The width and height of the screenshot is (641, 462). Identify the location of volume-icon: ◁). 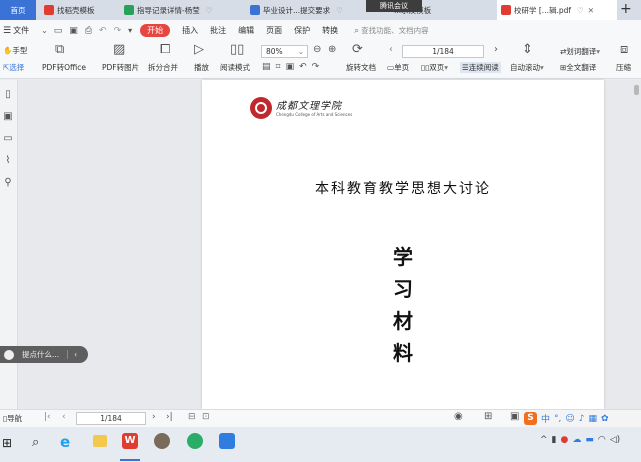
(615, 440).